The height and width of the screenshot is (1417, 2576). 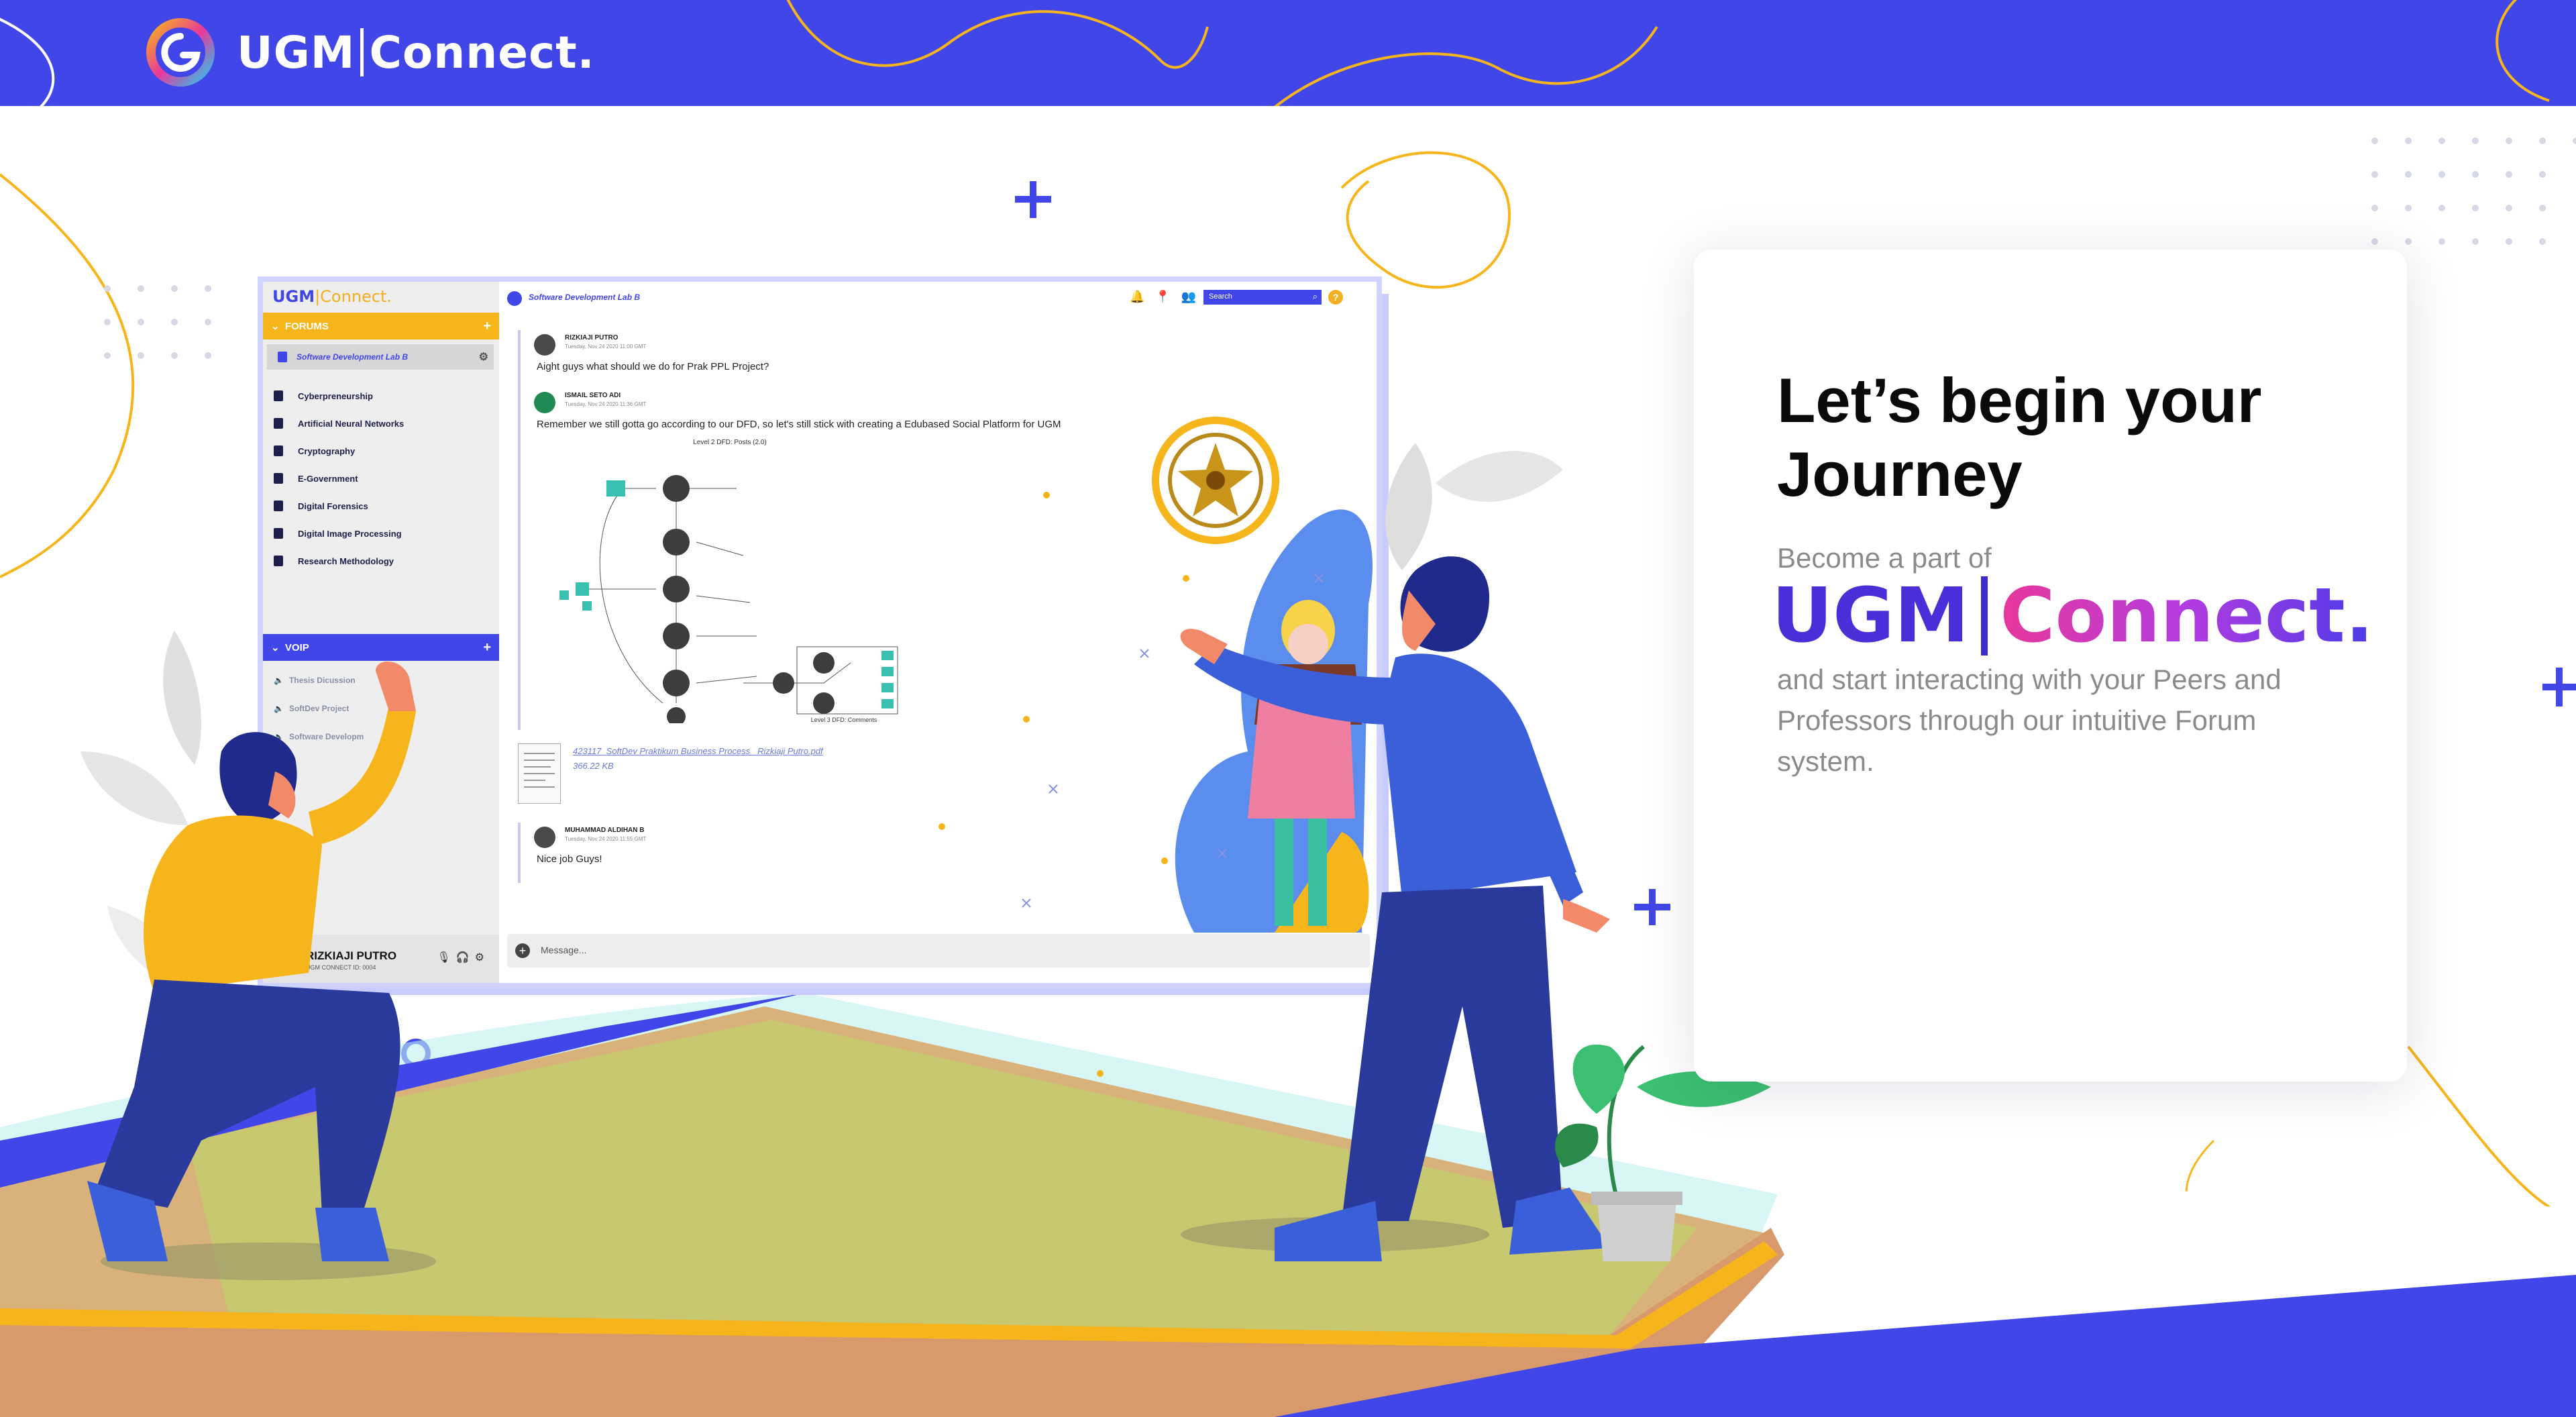 I want to click on kneeling-man-figure, so click(x=261, y=971).